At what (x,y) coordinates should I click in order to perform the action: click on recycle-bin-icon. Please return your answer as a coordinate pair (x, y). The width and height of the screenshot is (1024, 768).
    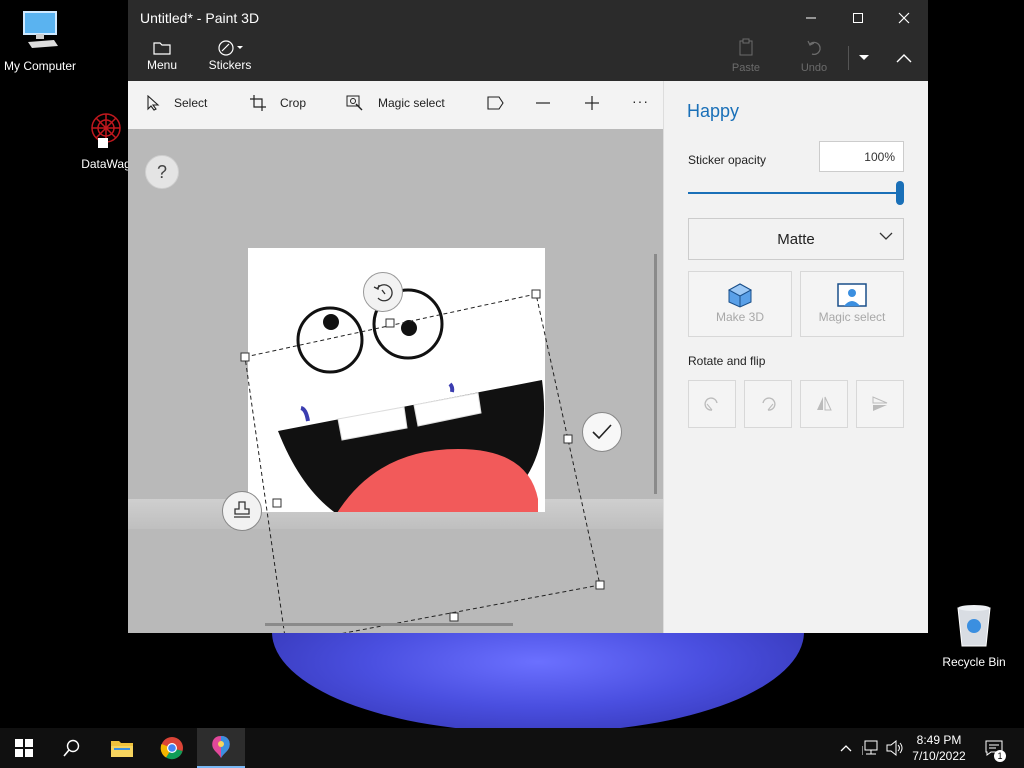
    Looking at the image, I should click on (974, 626).